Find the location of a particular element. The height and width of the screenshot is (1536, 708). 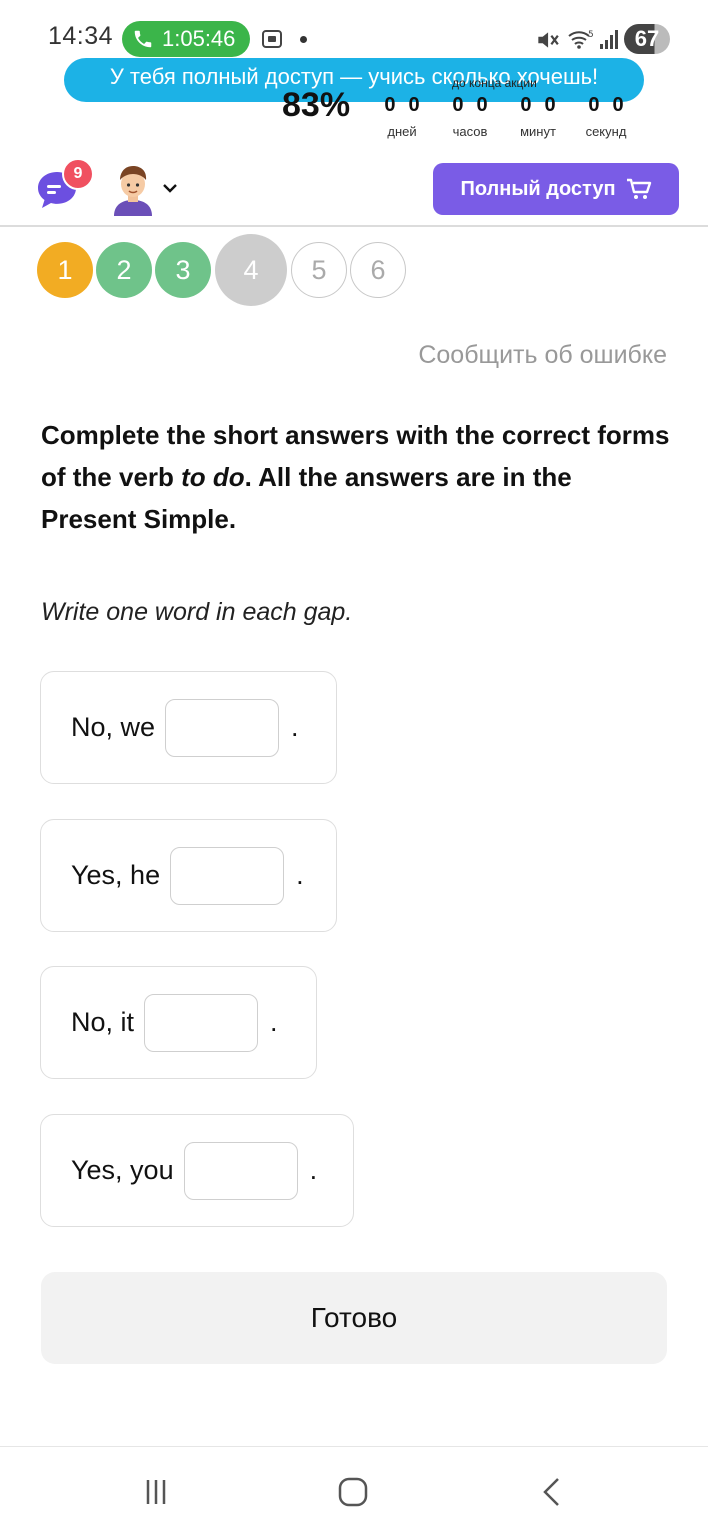

timer-label: дней is located at coordinates (402, 131).